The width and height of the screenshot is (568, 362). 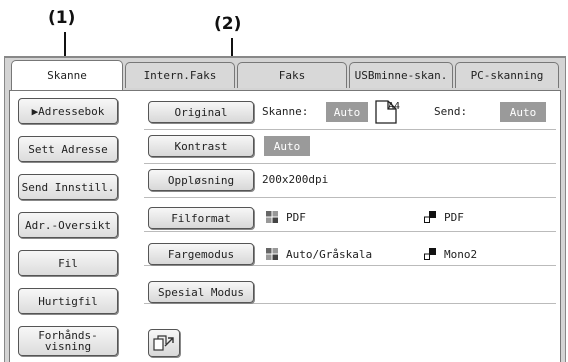 What do you see at coordinates (67, 75) in the screenshot?
I see `tab-skanne: Skanne` at bounding box center [67, 75].